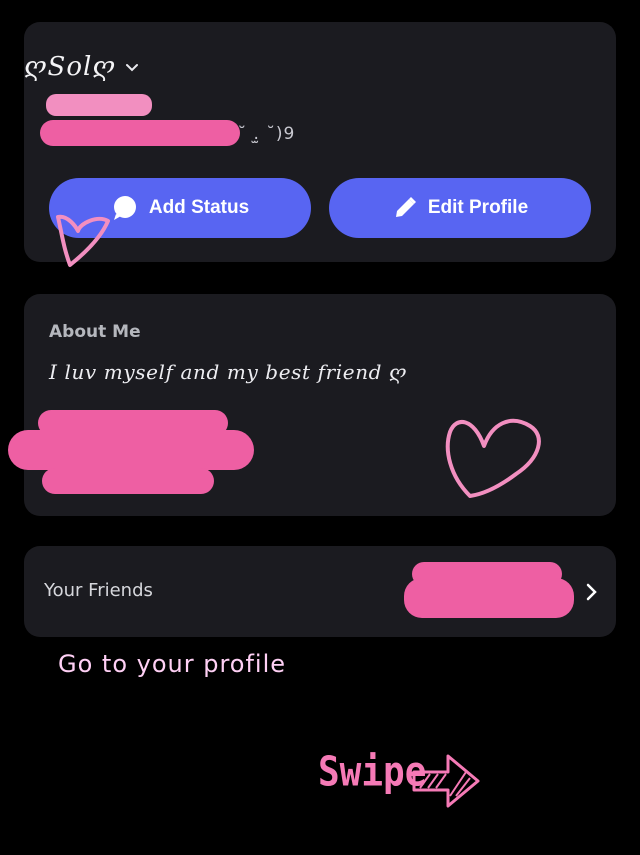 The image size is (640, 855). Describe the element at coordinates (446, 781) in the screenshot. I see `arrow-right-icon` at that location.